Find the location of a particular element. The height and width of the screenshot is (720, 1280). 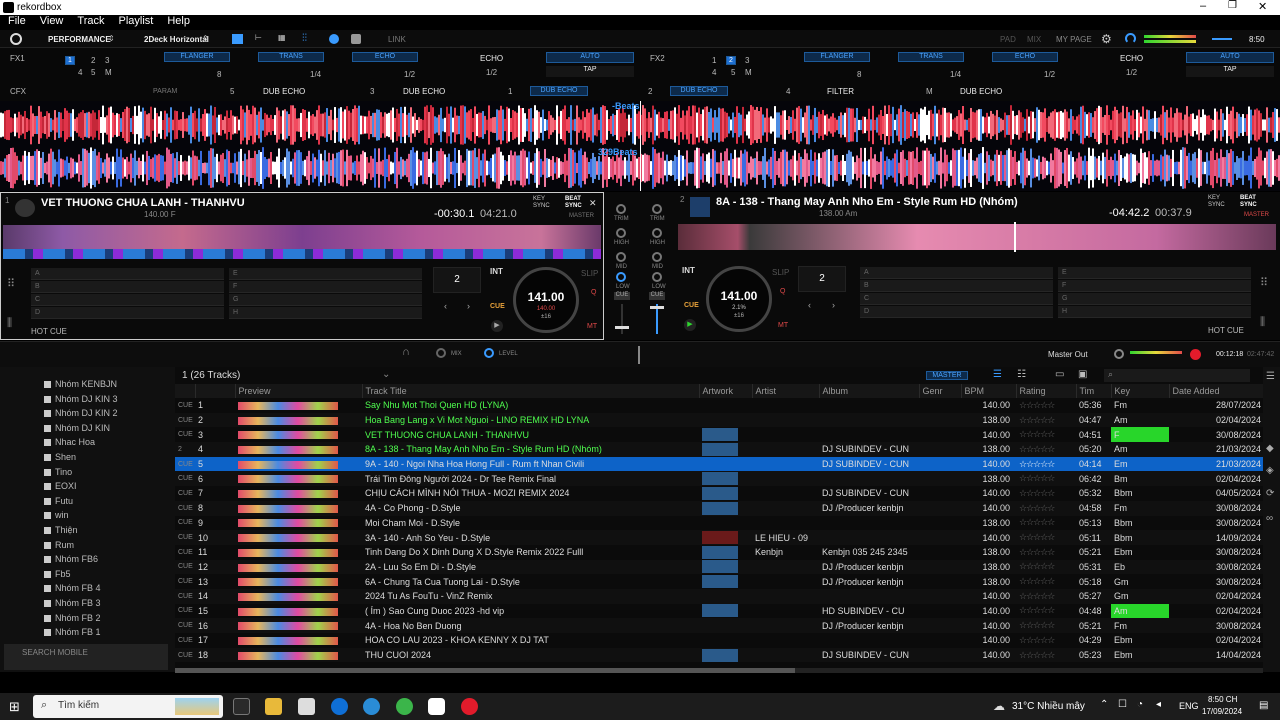

deck2-cue-button: CUE is located at coordinates (691, 305).